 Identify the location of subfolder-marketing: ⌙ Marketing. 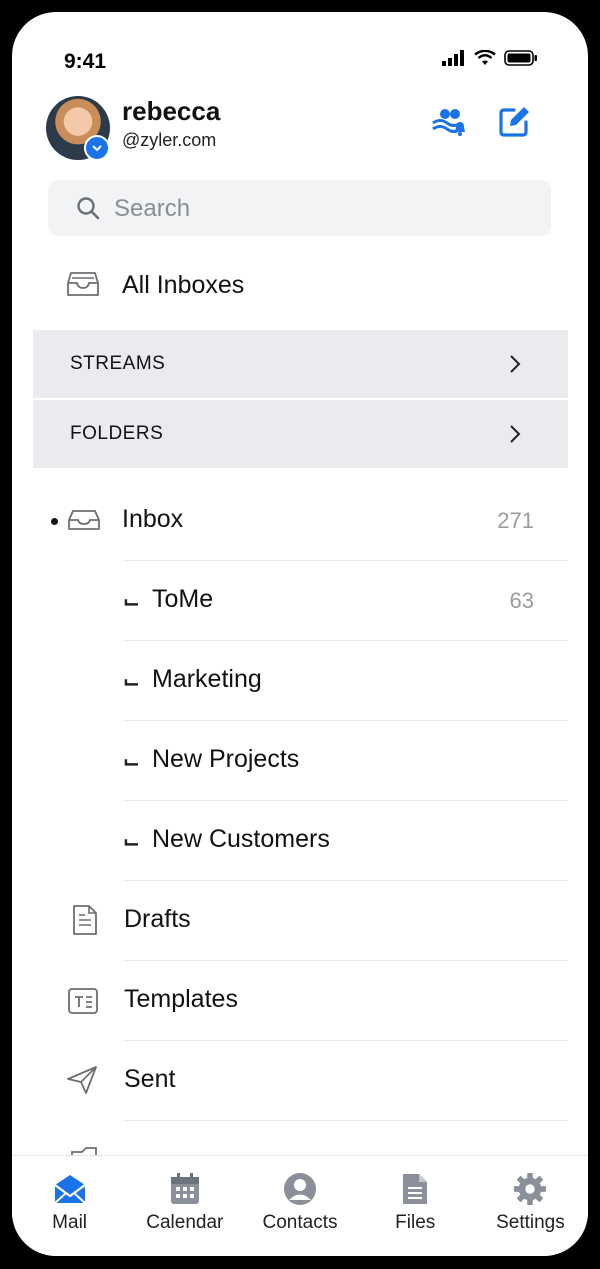
(300, 681).